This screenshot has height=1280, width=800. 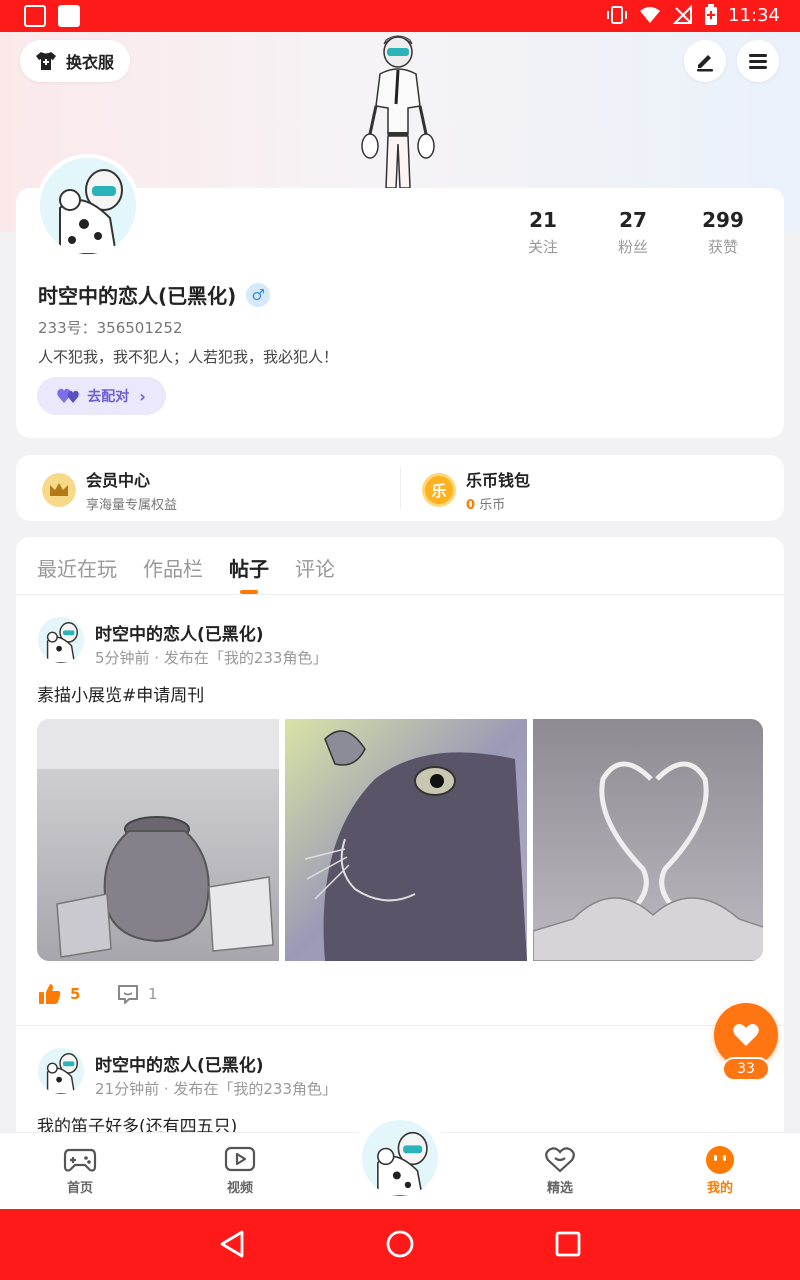 I want to click on menu-button, so click(x=758, y=61).